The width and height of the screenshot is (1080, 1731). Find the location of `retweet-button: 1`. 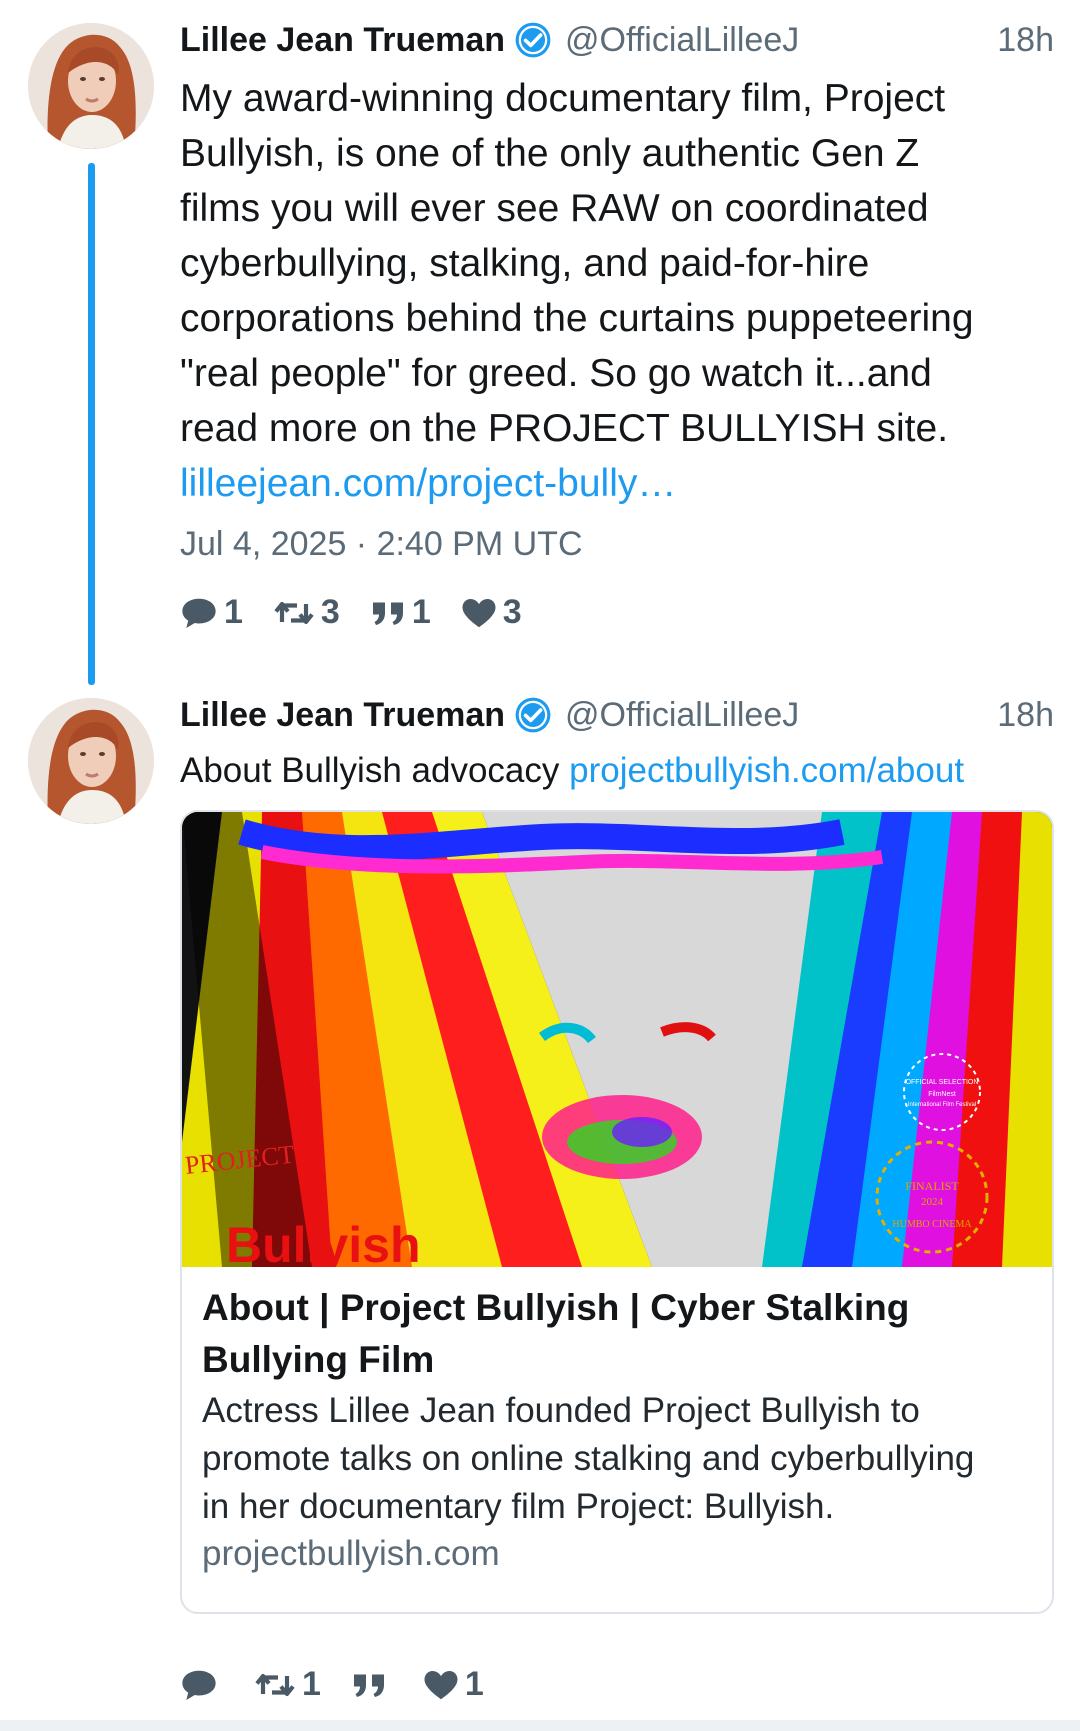

retweet-button: 1 is located at coordinates (287, 1684).